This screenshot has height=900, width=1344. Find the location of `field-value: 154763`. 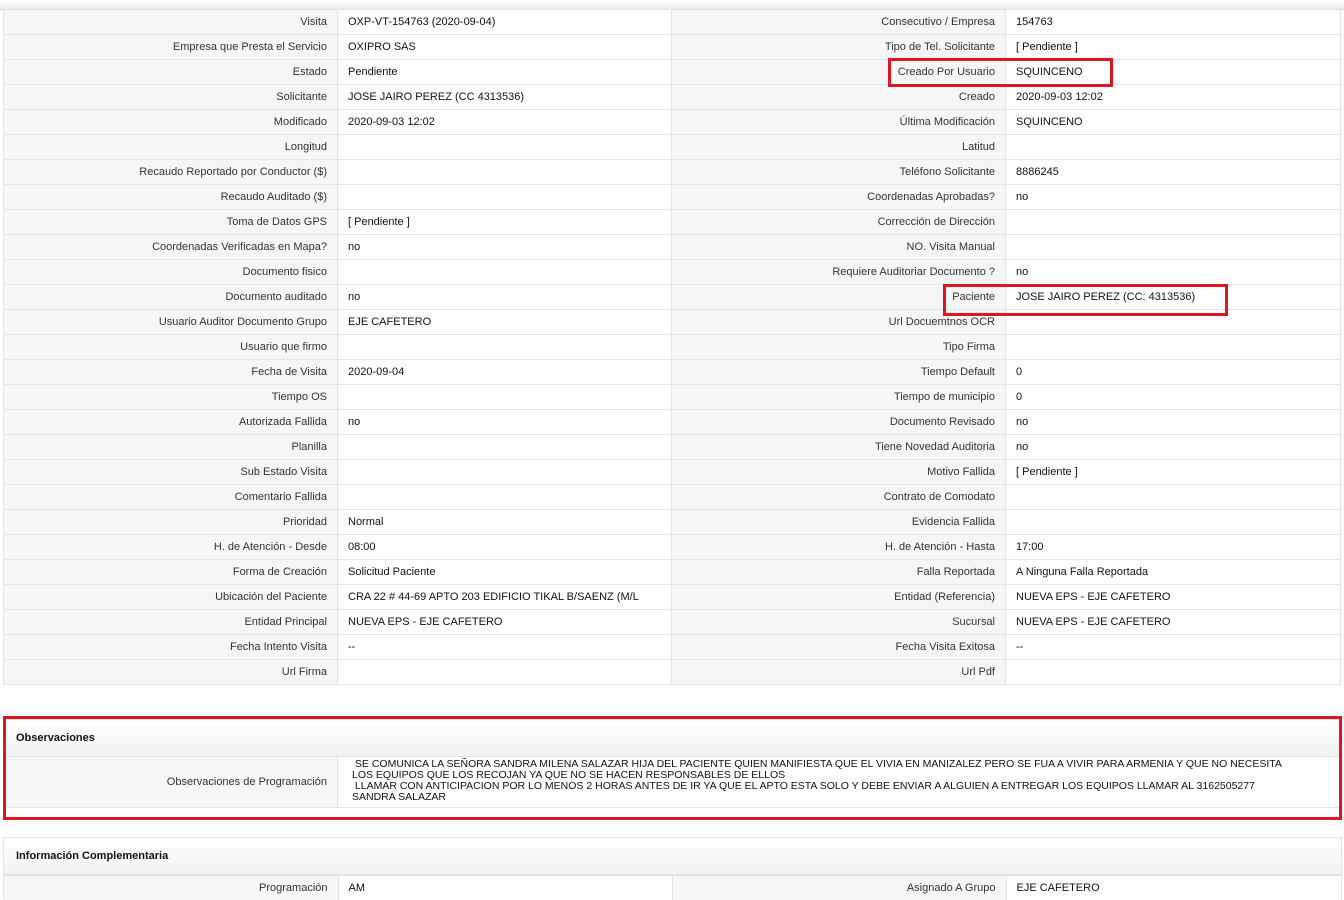

field-value: 154763 is located at coordinates (1173, 22).